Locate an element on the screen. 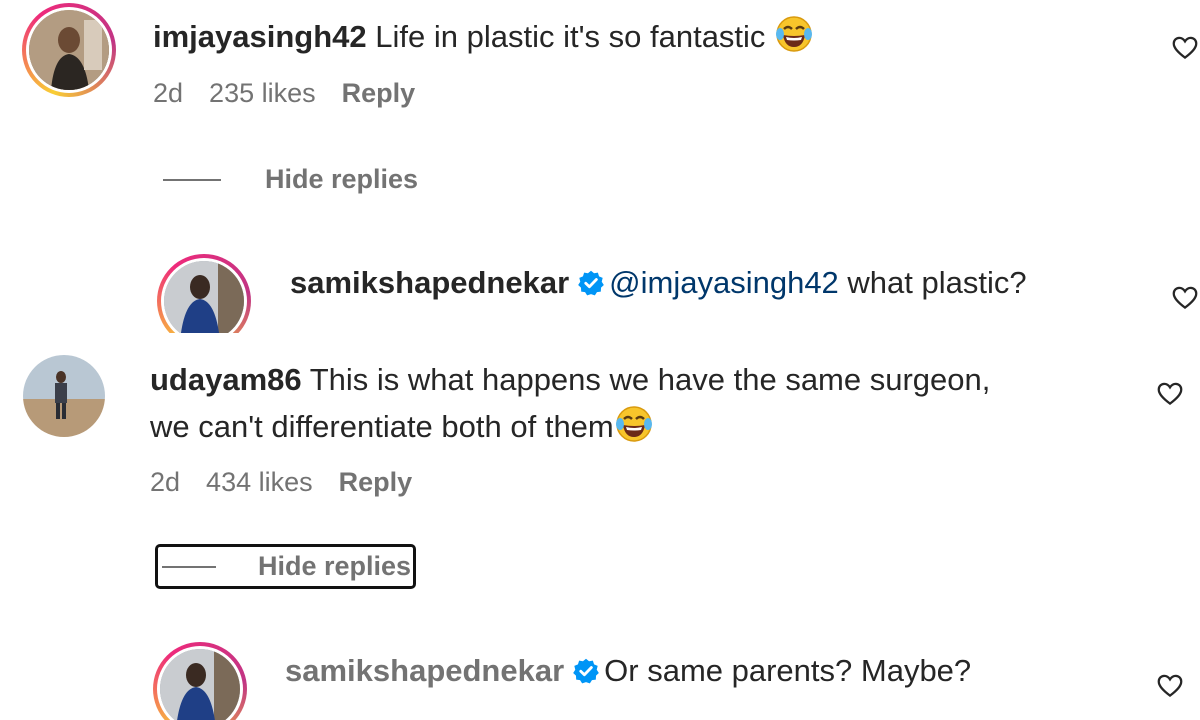 This screenshot has width=1200, height=720. reply-text: Or same parents? Maybe? is located at coordinates (788, 670).